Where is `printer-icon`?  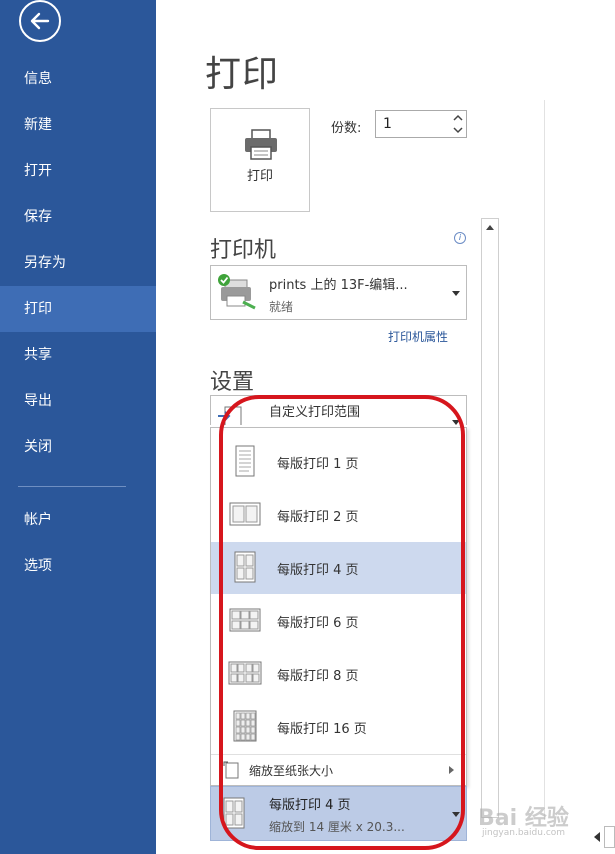 printer-icon is located at coordinates (261, 144).